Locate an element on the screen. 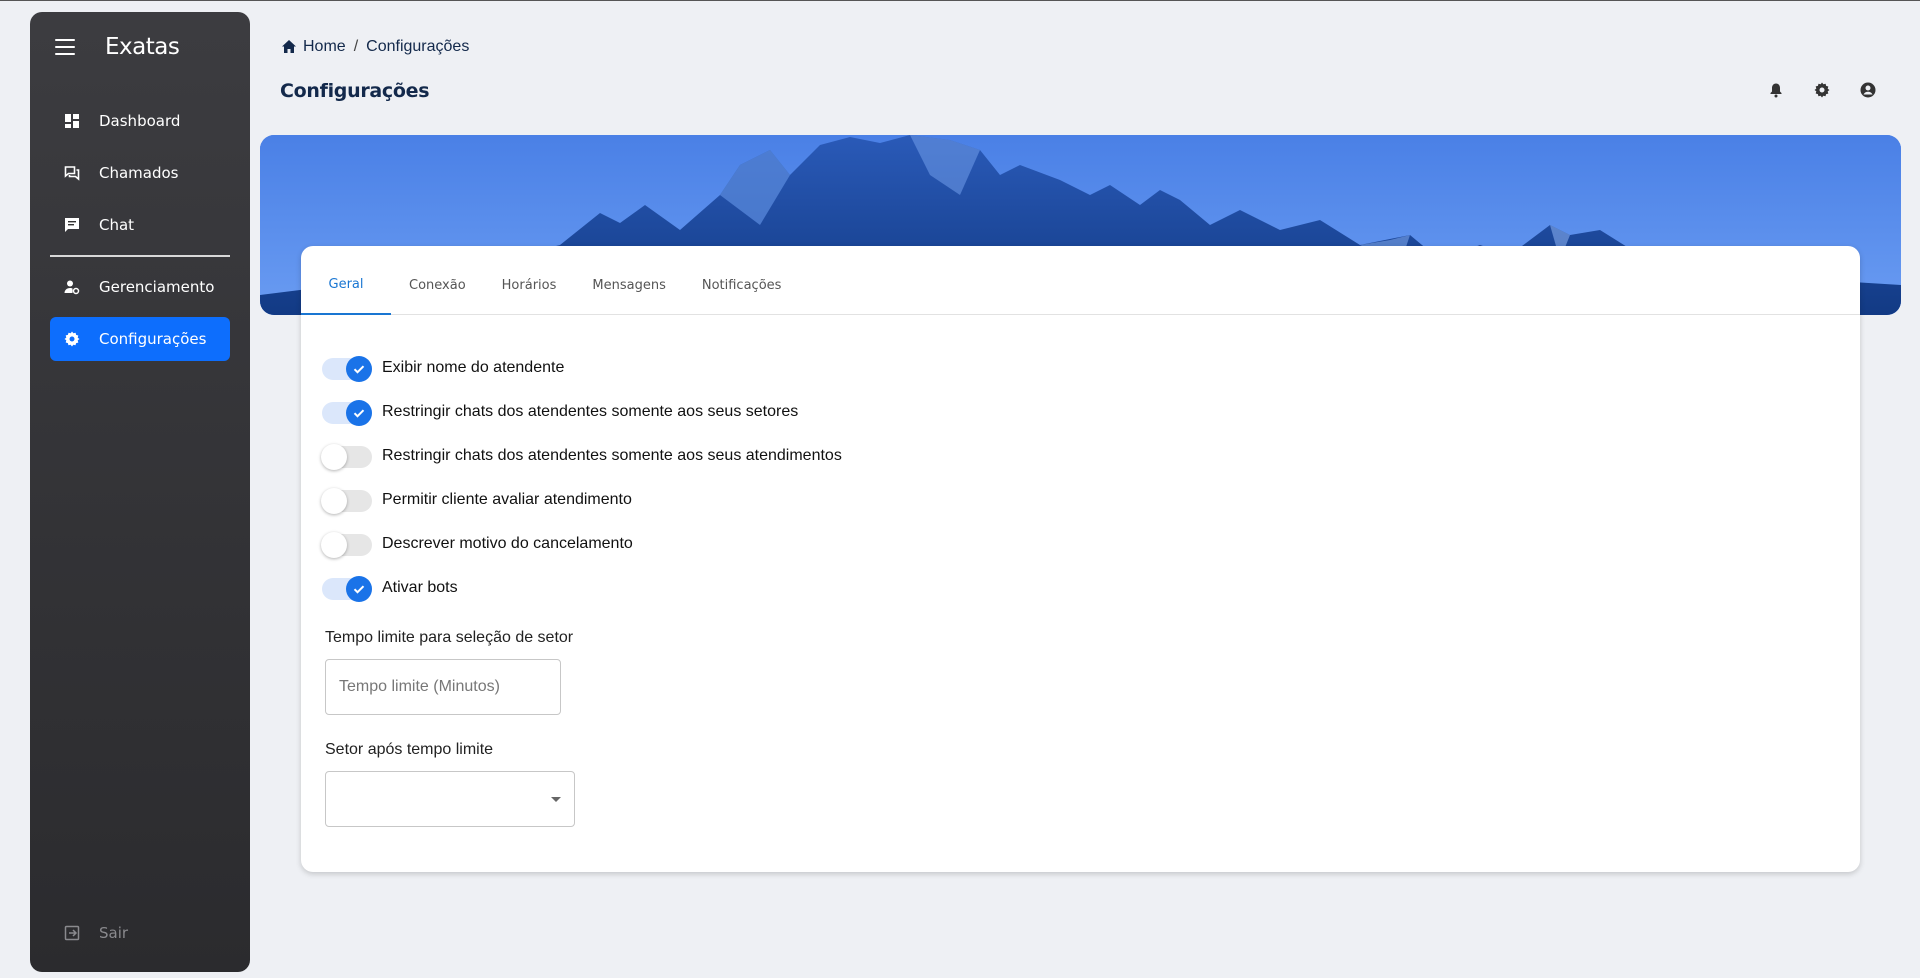 The width and height of the screenshot is (1920, 978). sidebar-item-gerenciamento: Gerenciamento is located at coordinates (140, 287).